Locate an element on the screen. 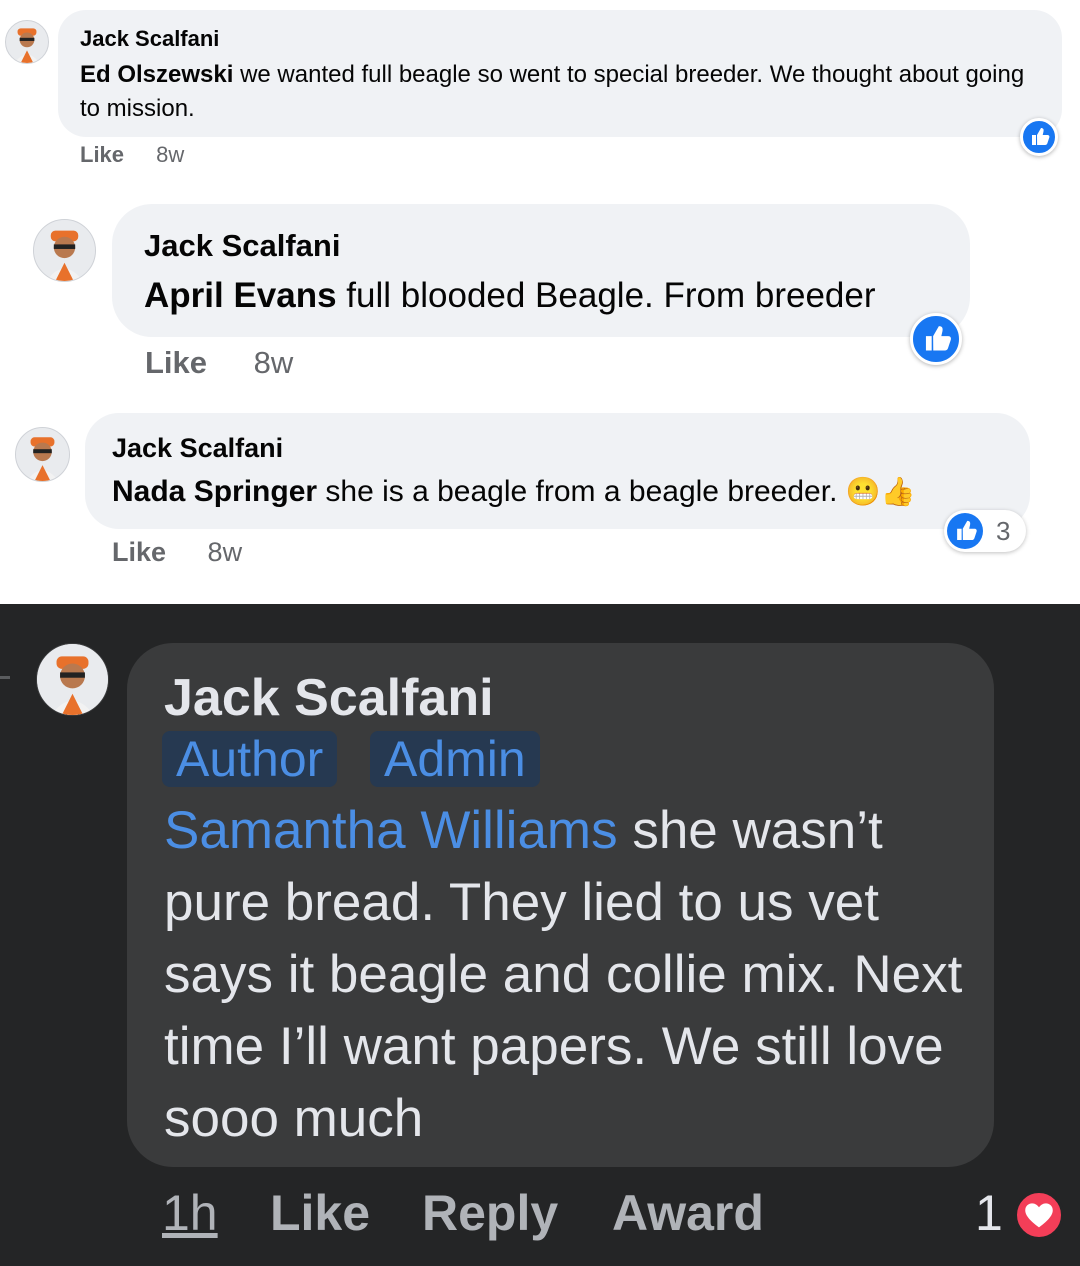 Image resolution: width=1080 pixels, height=1266 pixels. reply-button: Reply is located at coordinates (490, 1213).